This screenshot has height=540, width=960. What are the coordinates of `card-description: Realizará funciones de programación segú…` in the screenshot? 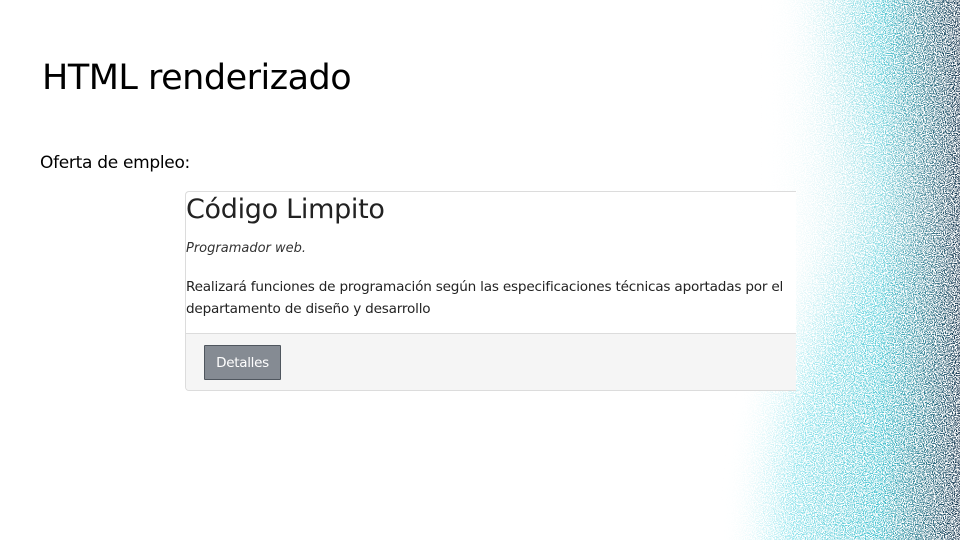 It's located at (485, 298).